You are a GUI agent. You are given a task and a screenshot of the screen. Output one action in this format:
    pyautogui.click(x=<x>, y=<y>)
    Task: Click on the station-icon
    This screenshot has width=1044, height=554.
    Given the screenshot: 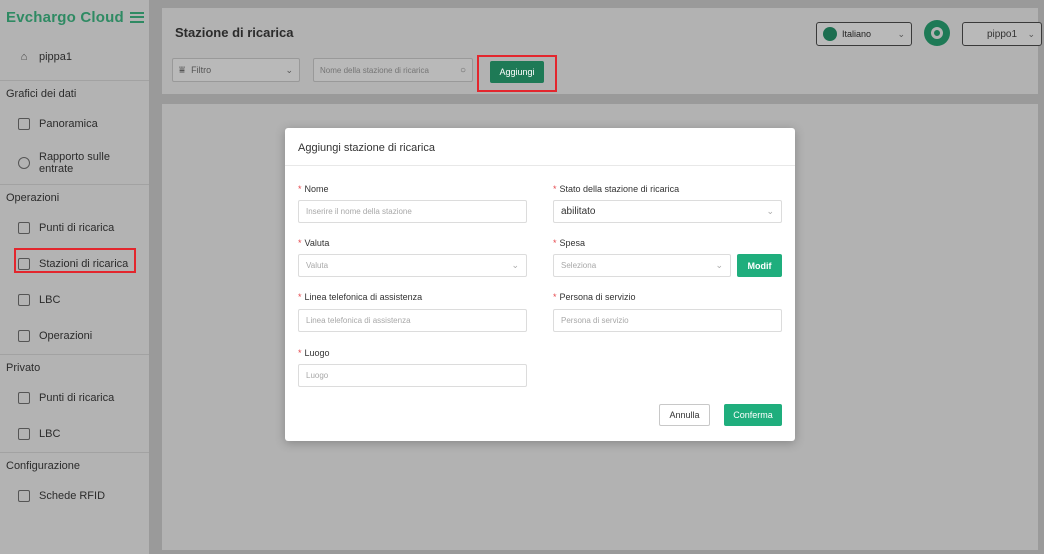 What is the action you would take?
    pyautogui.click(x=24, y=264)
    